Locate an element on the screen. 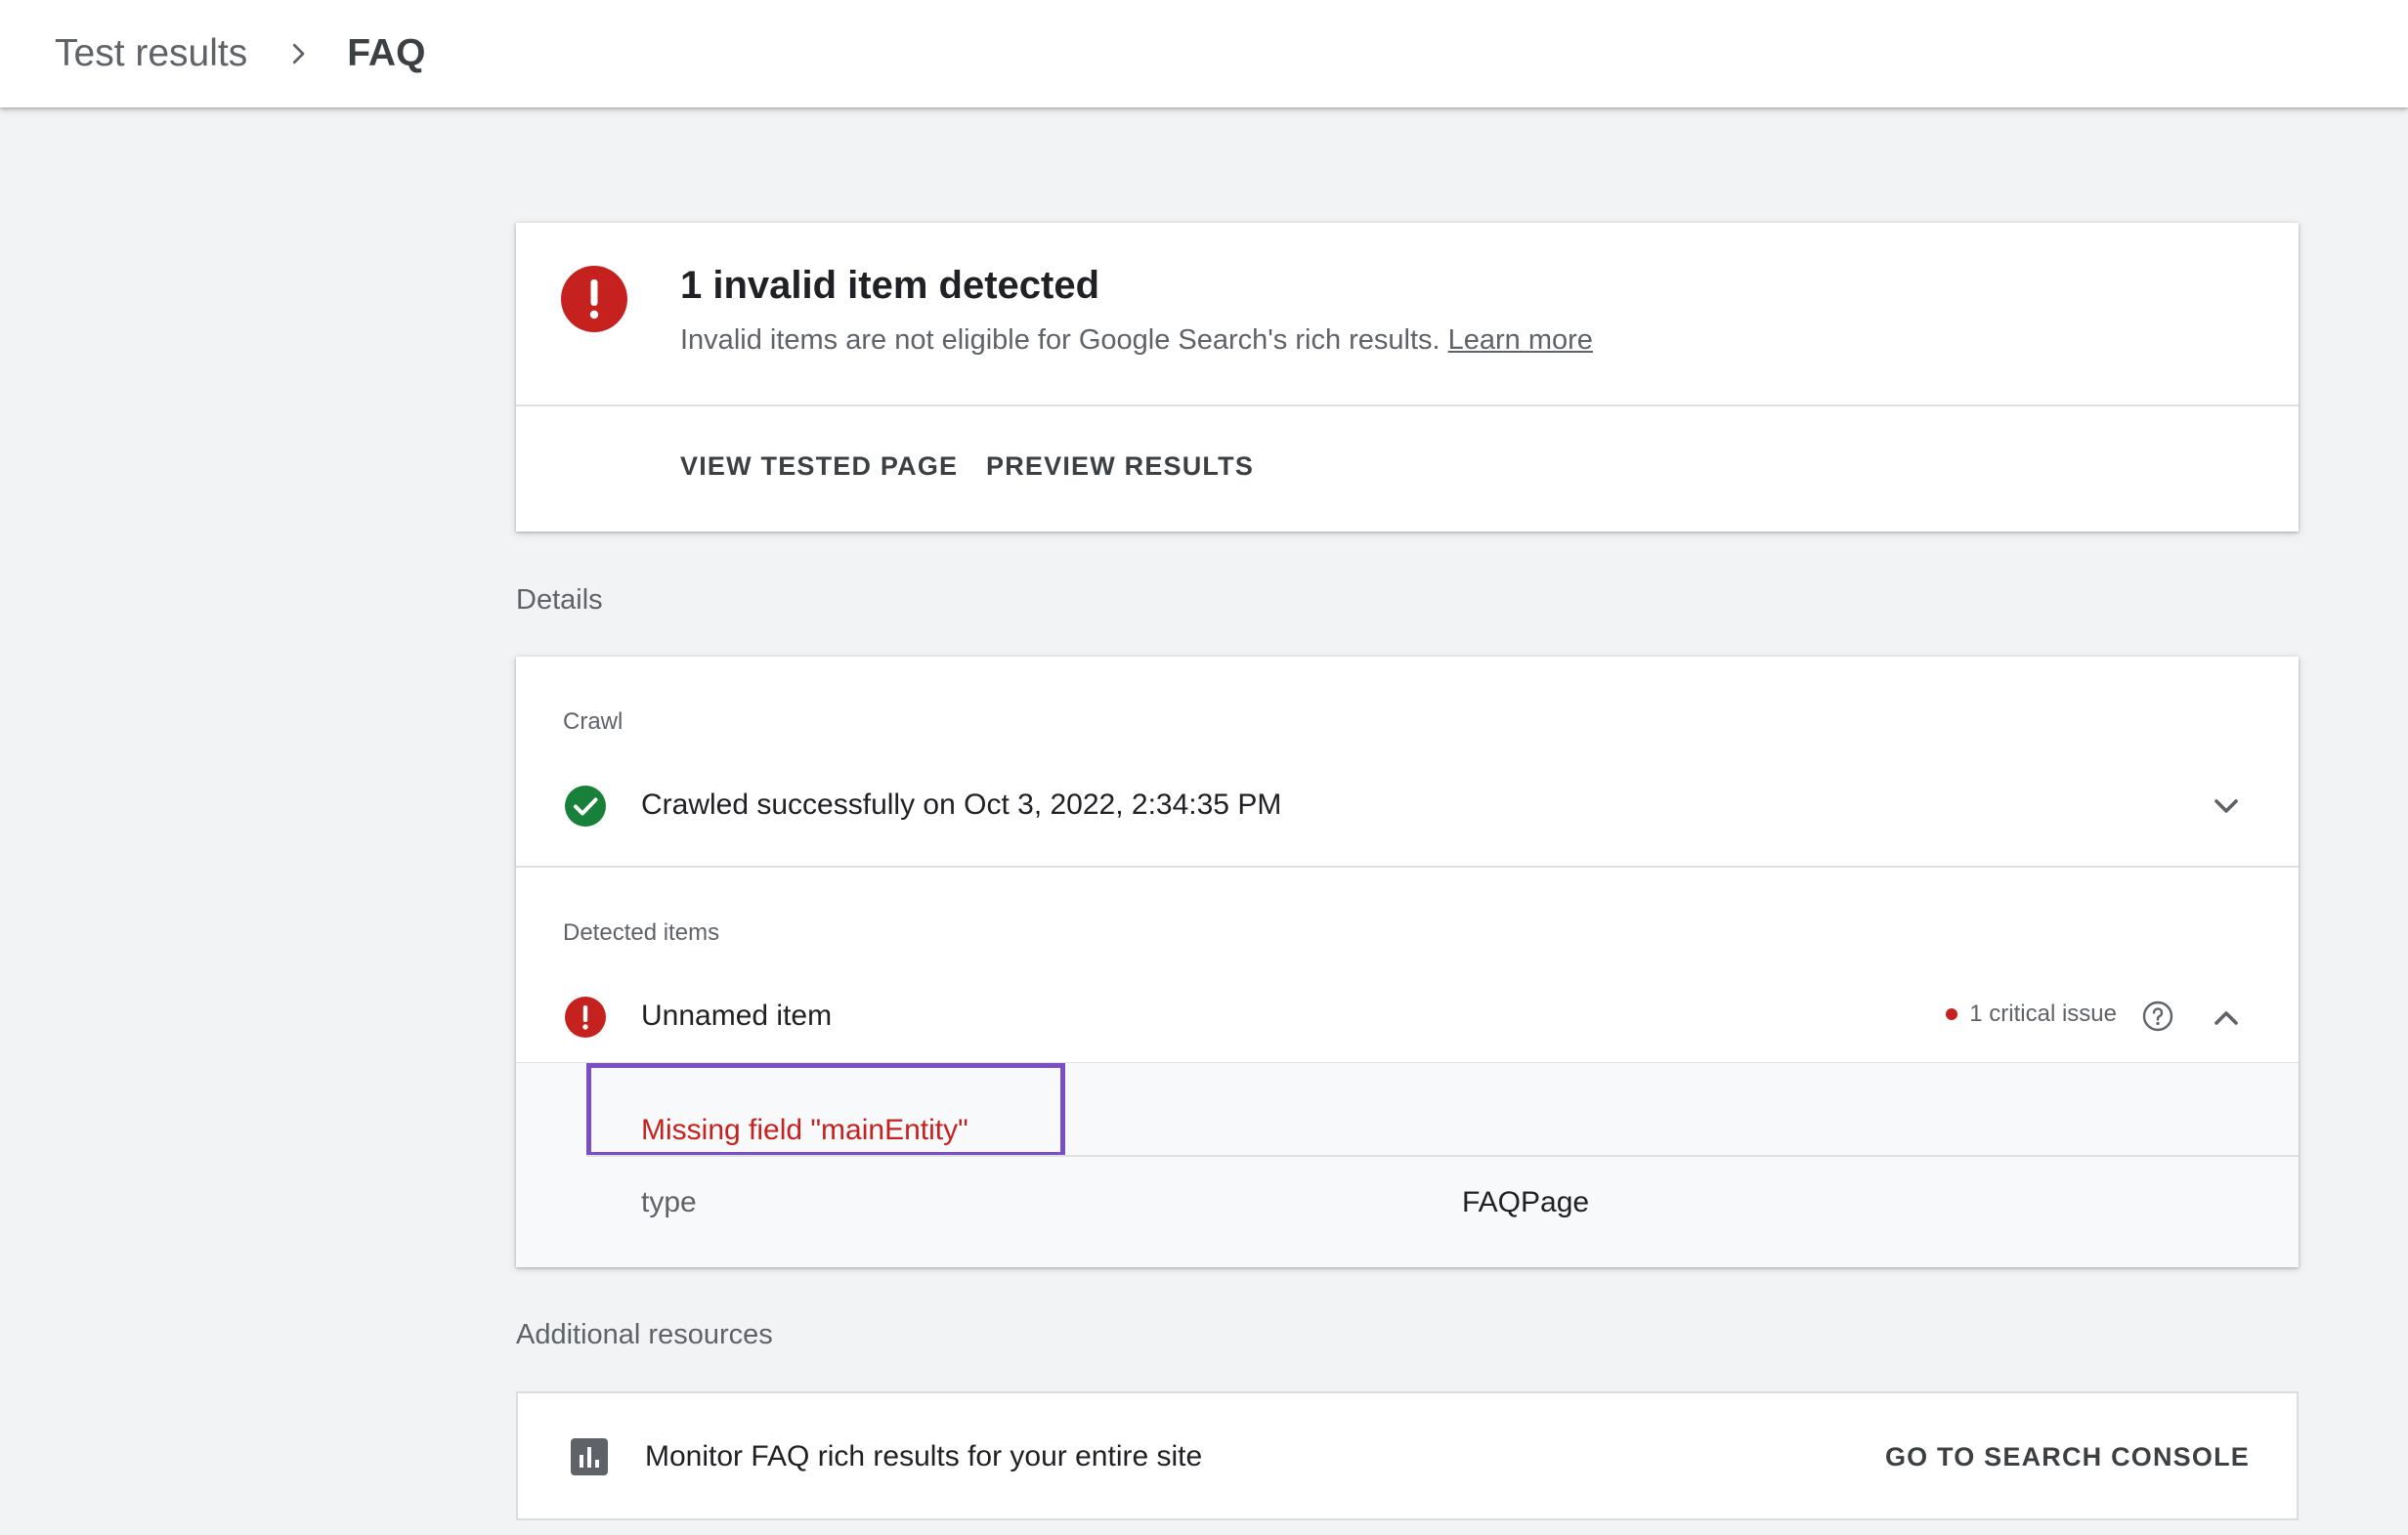 The height and width of the screenshot is (1535, 2408). help-icon is located at coordinates (2157, 1017).